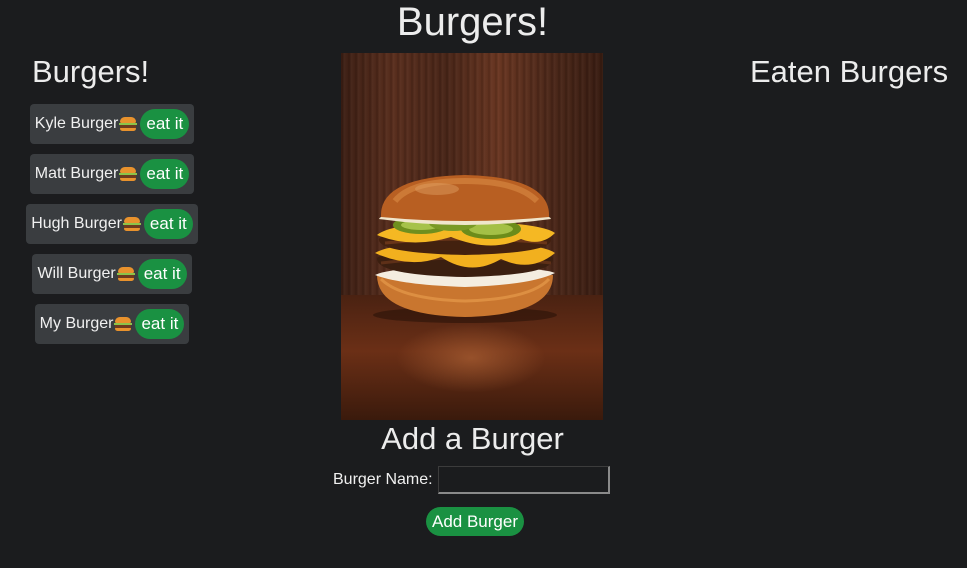 This screenshot has height=568, width=967. I want to click on burger-chip: Will Burger eat it, so click(112, 274).